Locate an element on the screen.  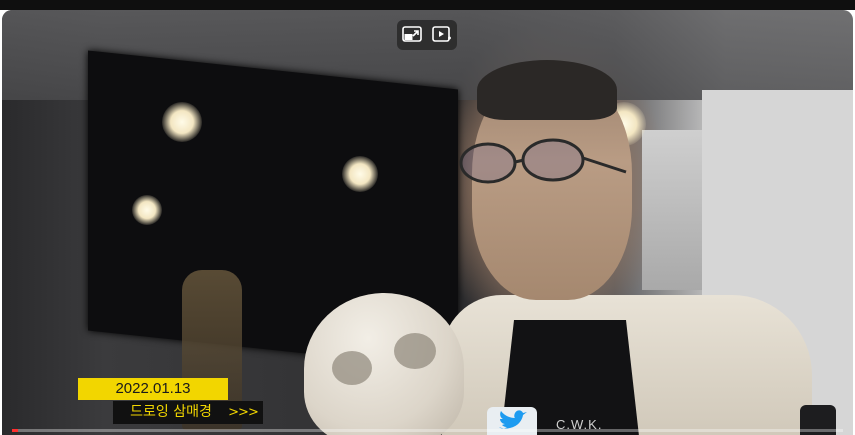
scene-skull is located at coordinates (384, 364).